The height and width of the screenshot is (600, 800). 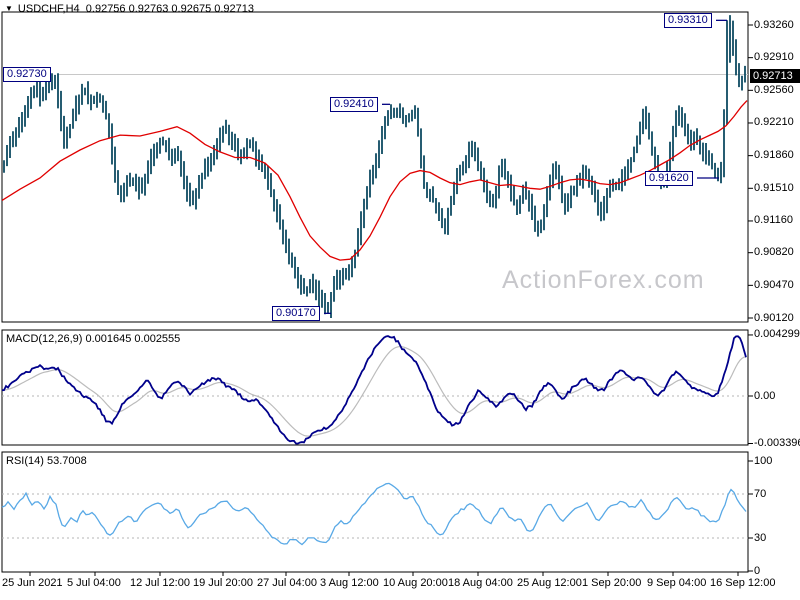 What do you see at coordinates (774, 155) in the screenshot?
I see `y-axis-tick-label: 0.91860` at bounding box center [774, 155].